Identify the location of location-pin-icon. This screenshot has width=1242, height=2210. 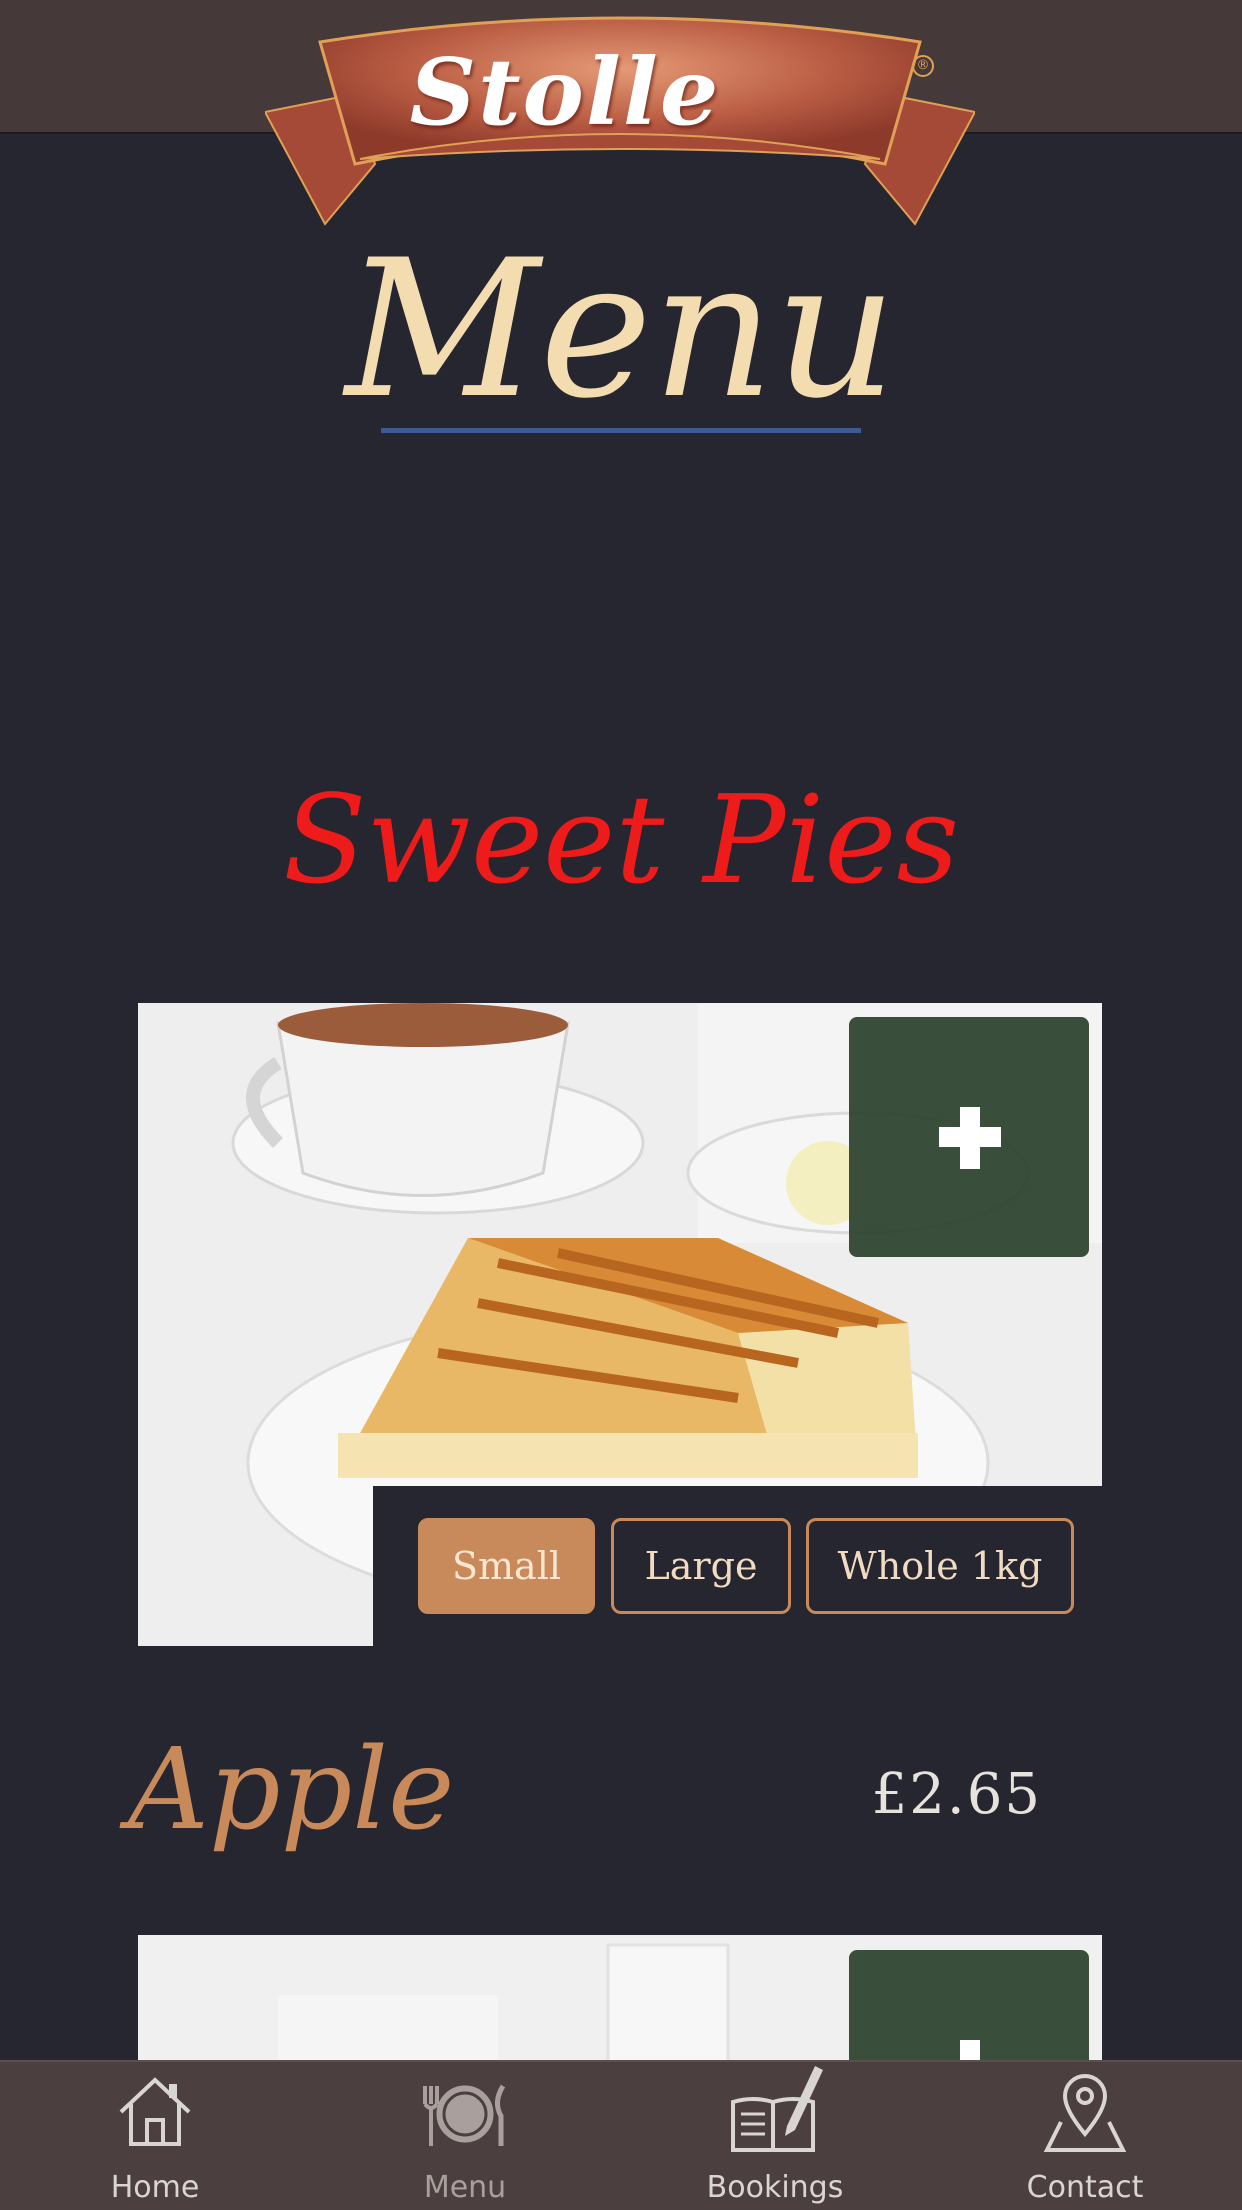
(1085, 2113).